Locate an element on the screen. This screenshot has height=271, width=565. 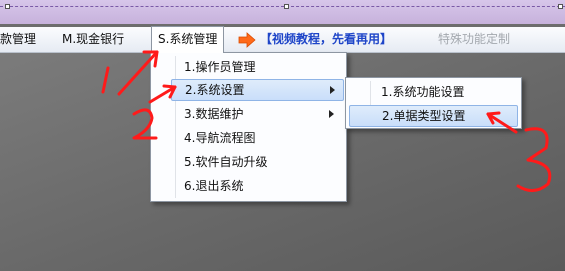
menu-item-navigation-flowchart: 4.导航流程图 is located at coordinates (257, 138).